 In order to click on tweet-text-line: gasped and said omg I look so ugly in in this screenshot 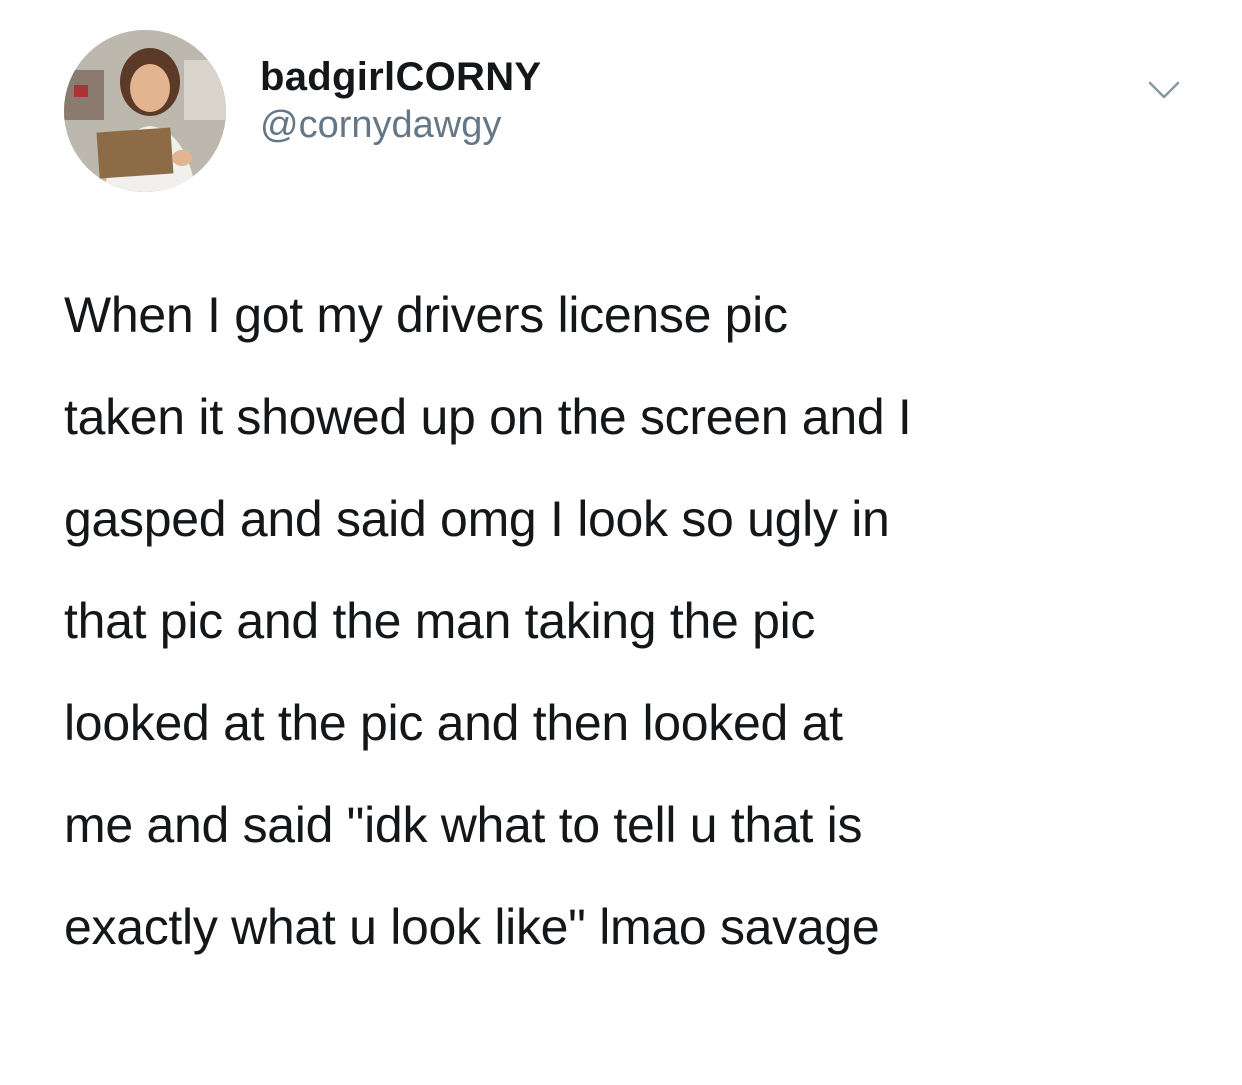, I will do `click(477, 519)`.